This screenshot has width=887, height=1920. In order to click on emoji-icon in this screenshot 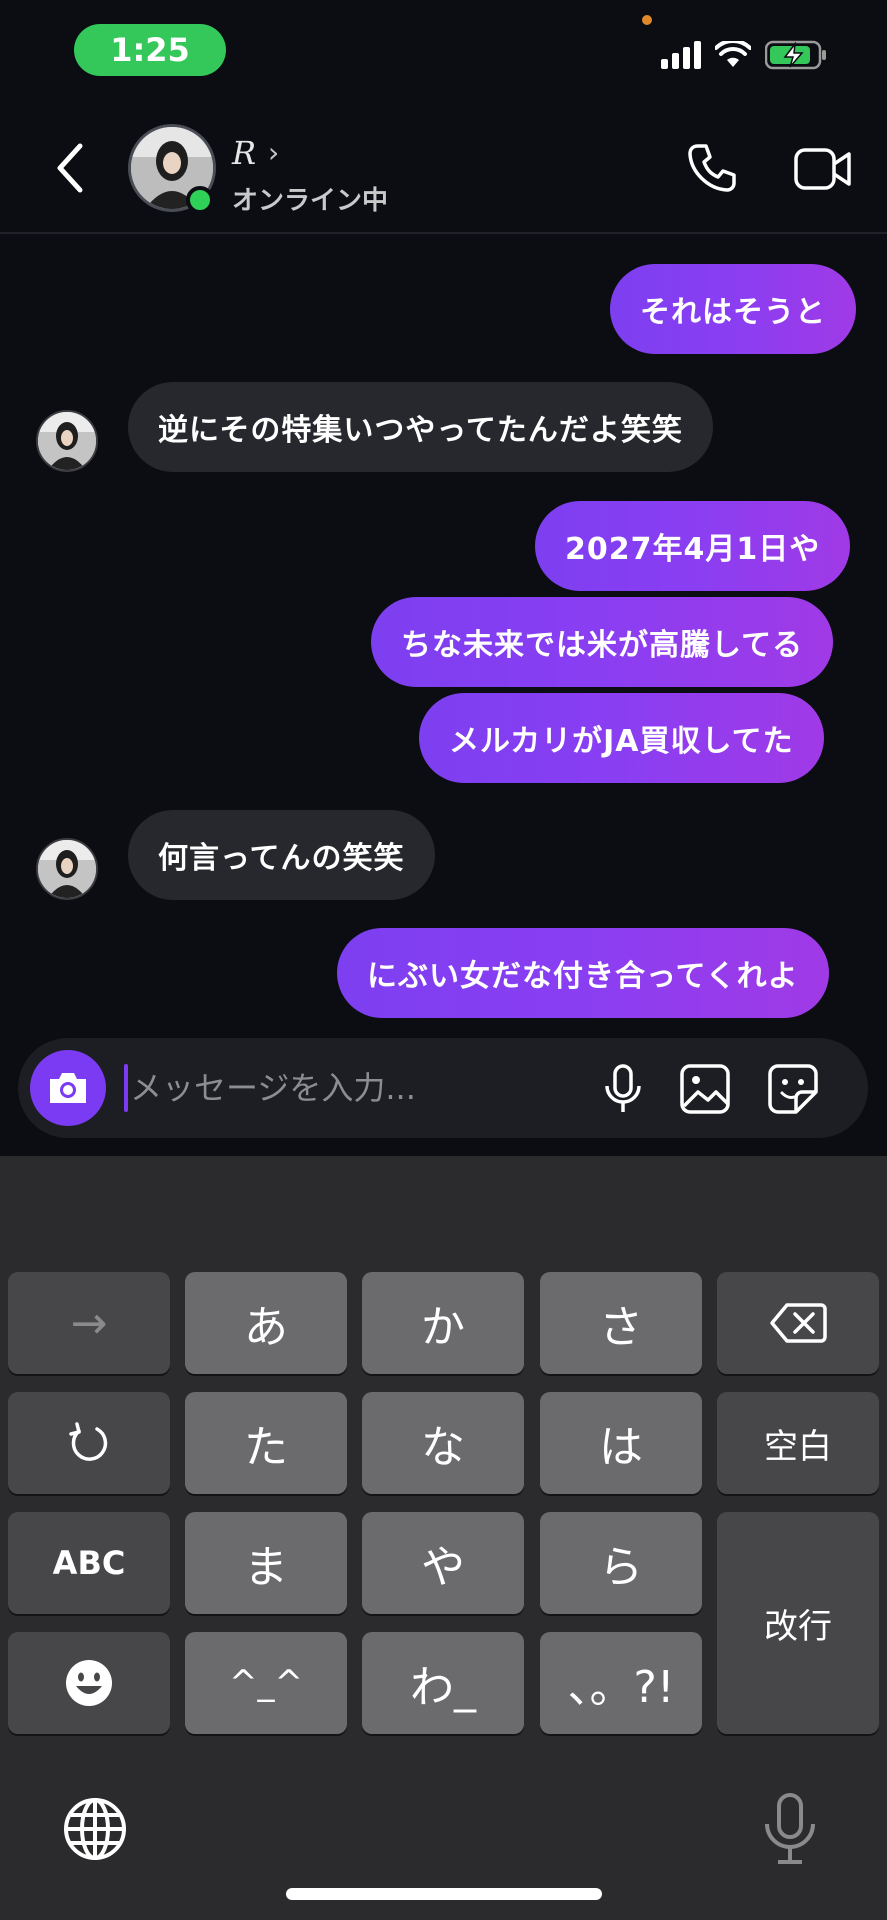, I will do `click(89, 1683)`.